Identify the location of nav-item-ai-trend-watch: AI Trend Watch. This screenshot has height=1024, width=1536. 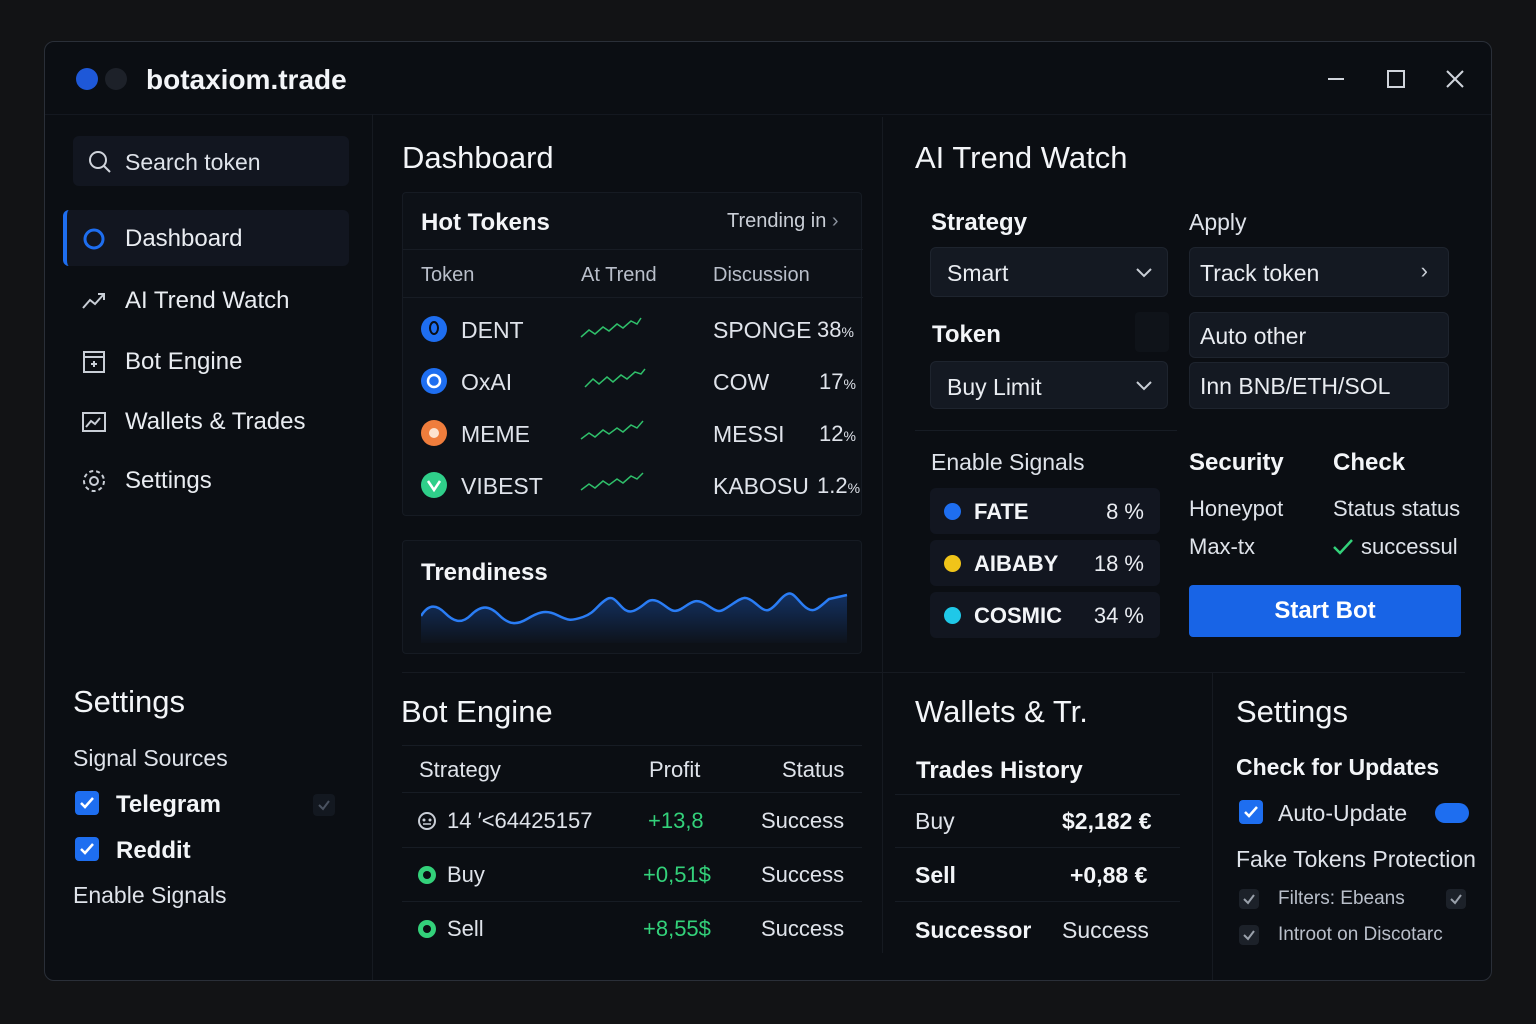
(206, 300).